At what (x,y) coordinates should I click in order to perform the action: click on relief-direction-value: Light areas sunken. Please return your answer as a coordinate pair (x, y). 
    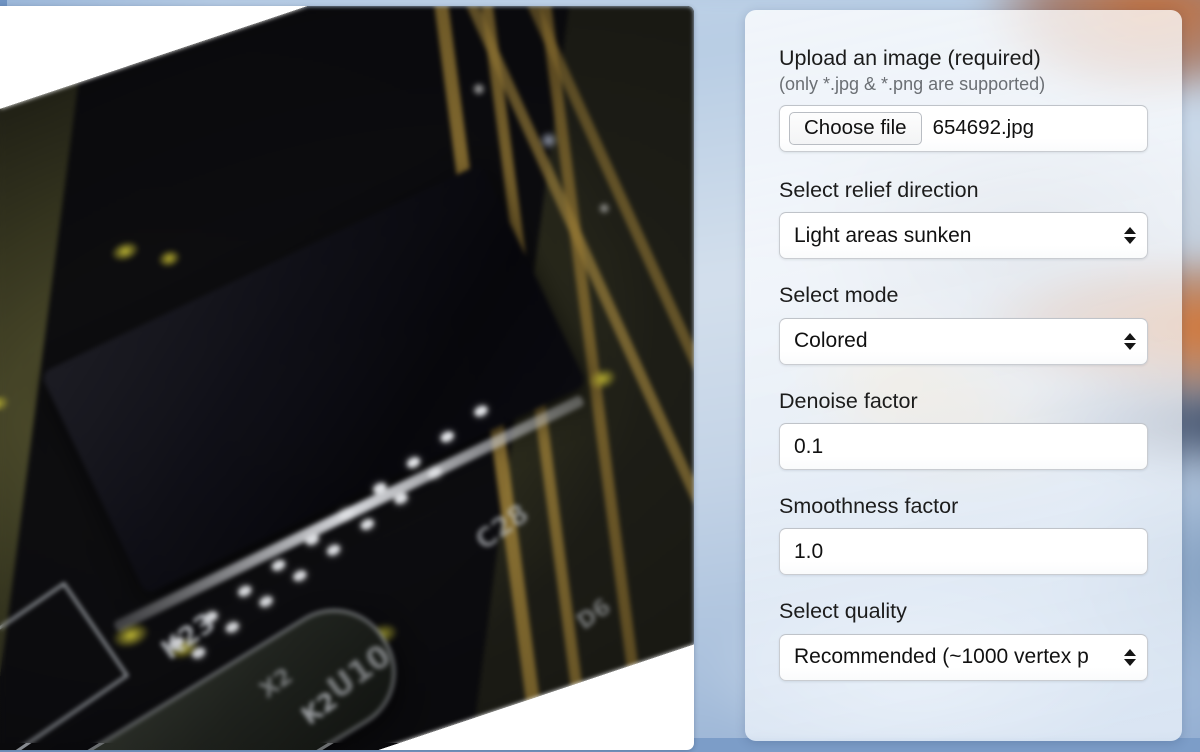
    Looking at the image, I should click on (883, 235).